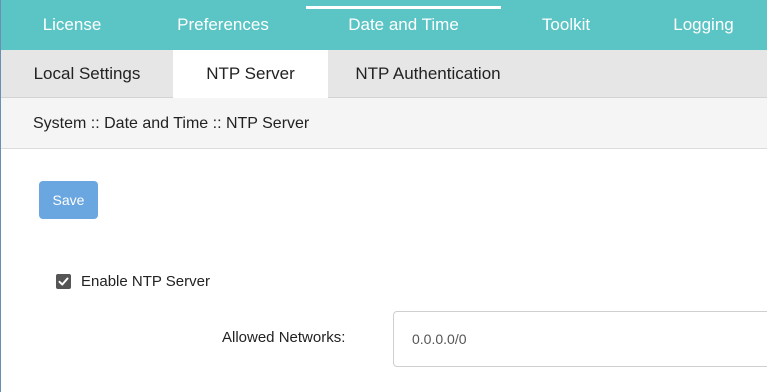  I want to click on tab-preferences: Preferences, so click(223, 25).